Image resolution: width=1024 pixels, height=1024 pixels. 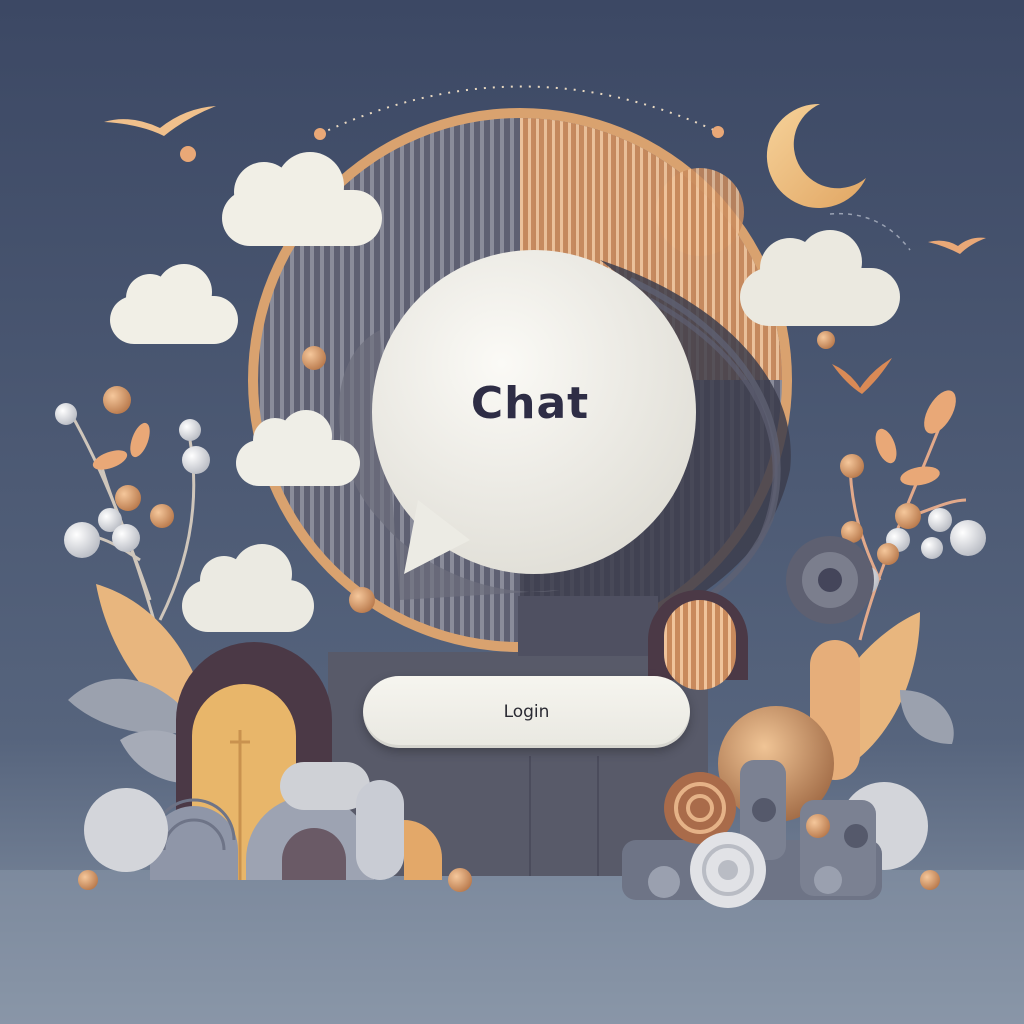 I want to click on login-button: Login, so click(x=526, y=712).